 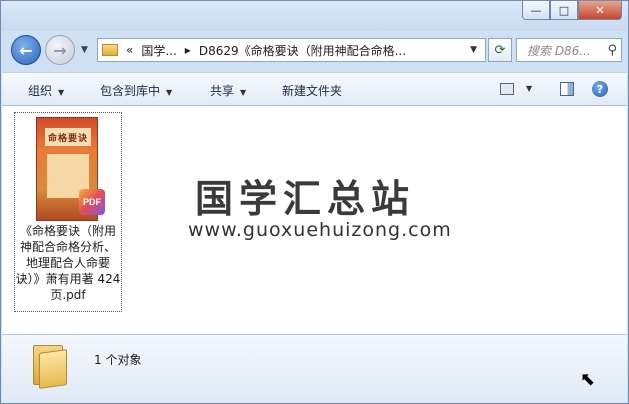 I want to click on command-bar: 组织 ▼ 包含到库中 ▼ 共享 ▼ 新建文件夹 ▼ ?, so click(x=314, y=89).